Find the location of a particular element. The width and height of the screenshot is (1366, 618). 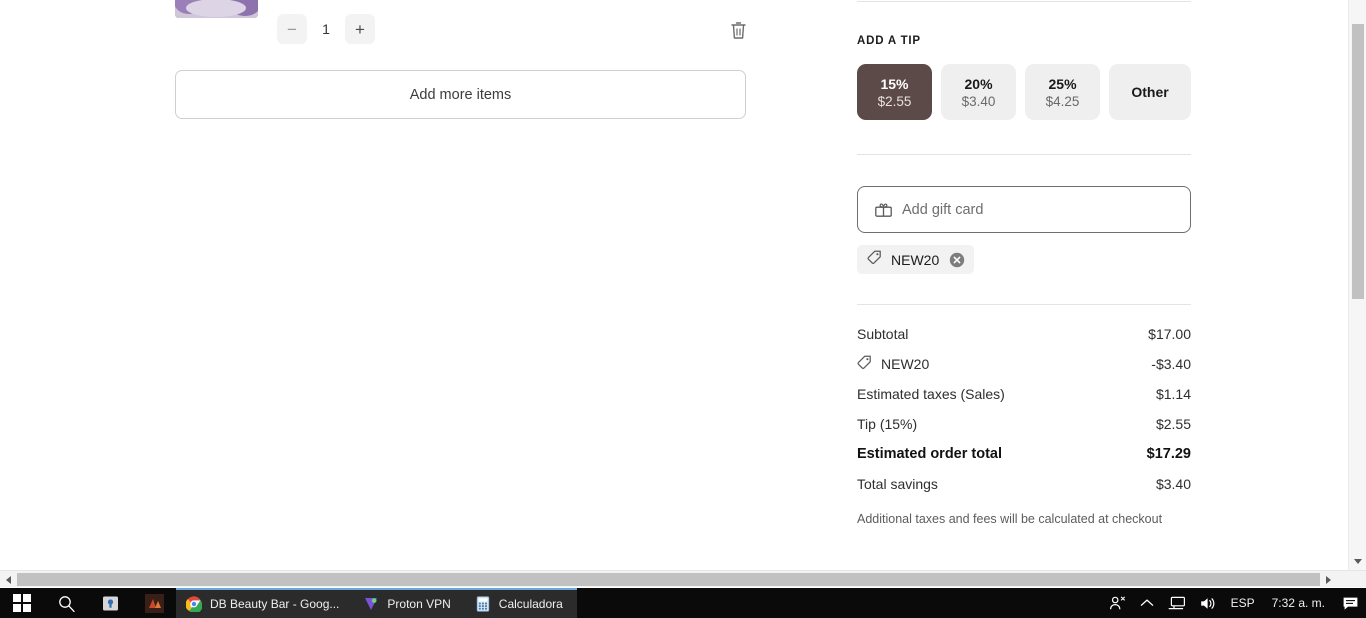

order-total-value: $17.29 is located at coordinates (1168, 454).